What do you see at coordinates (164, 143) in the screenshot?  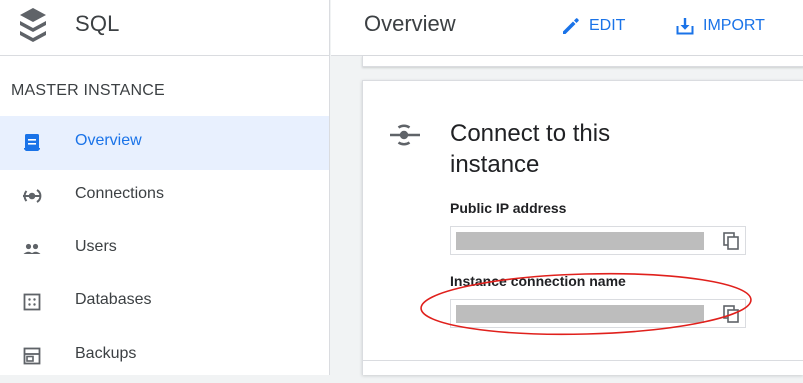 I see `sidebar-item-overview: Overview` at bounding box center [164, 143].